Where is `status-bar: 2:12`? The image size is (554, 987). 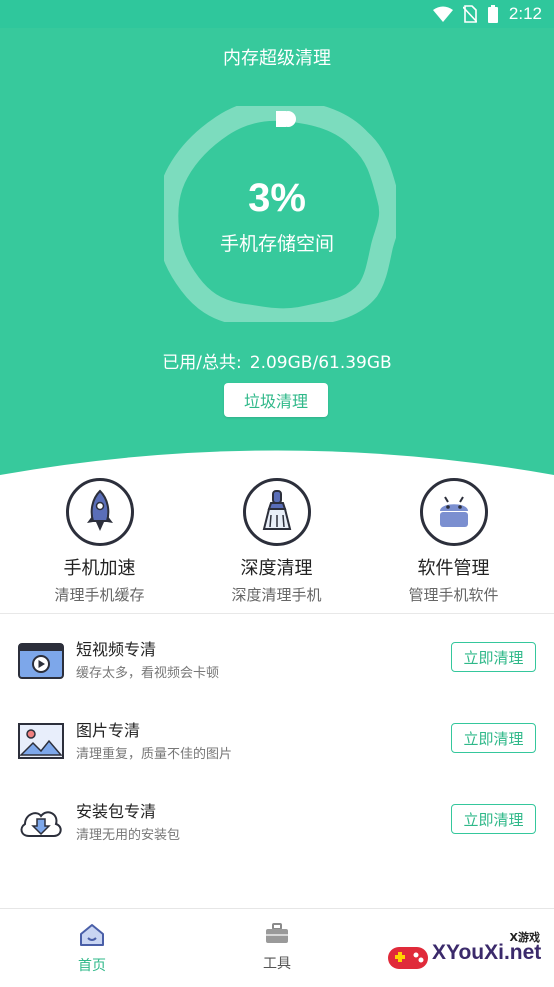 status-bar: 2:12 is located at coordinates (277, 14).